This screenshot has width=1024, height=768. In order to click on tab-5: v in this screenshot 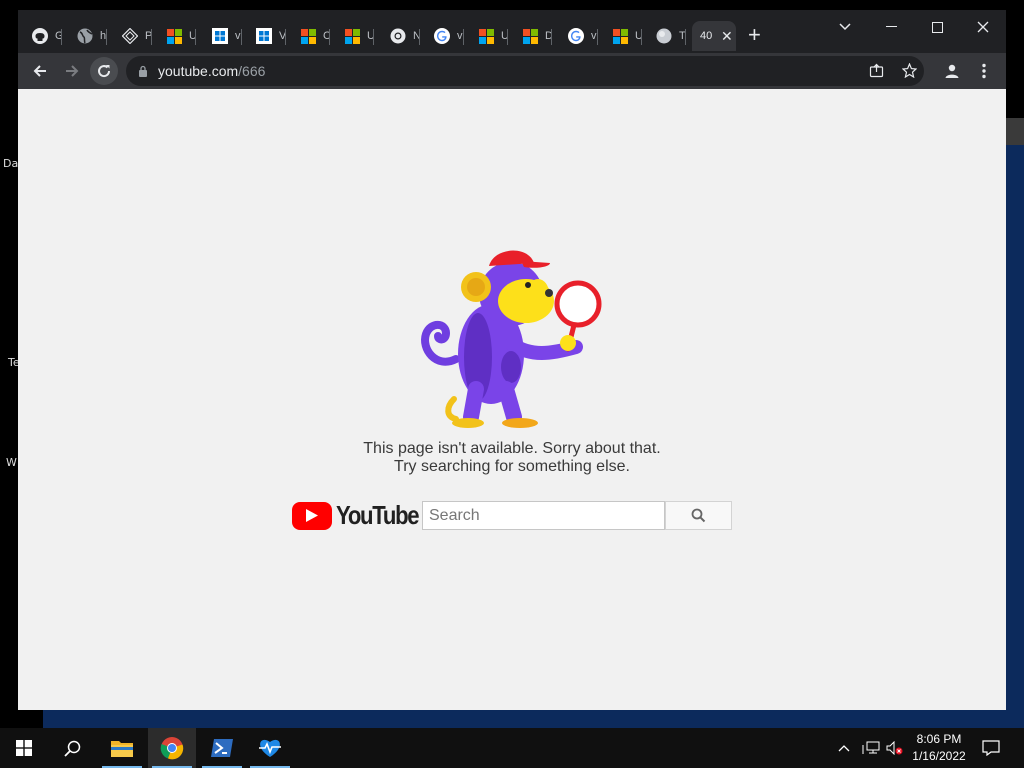, I will do `click(220, 36)`.